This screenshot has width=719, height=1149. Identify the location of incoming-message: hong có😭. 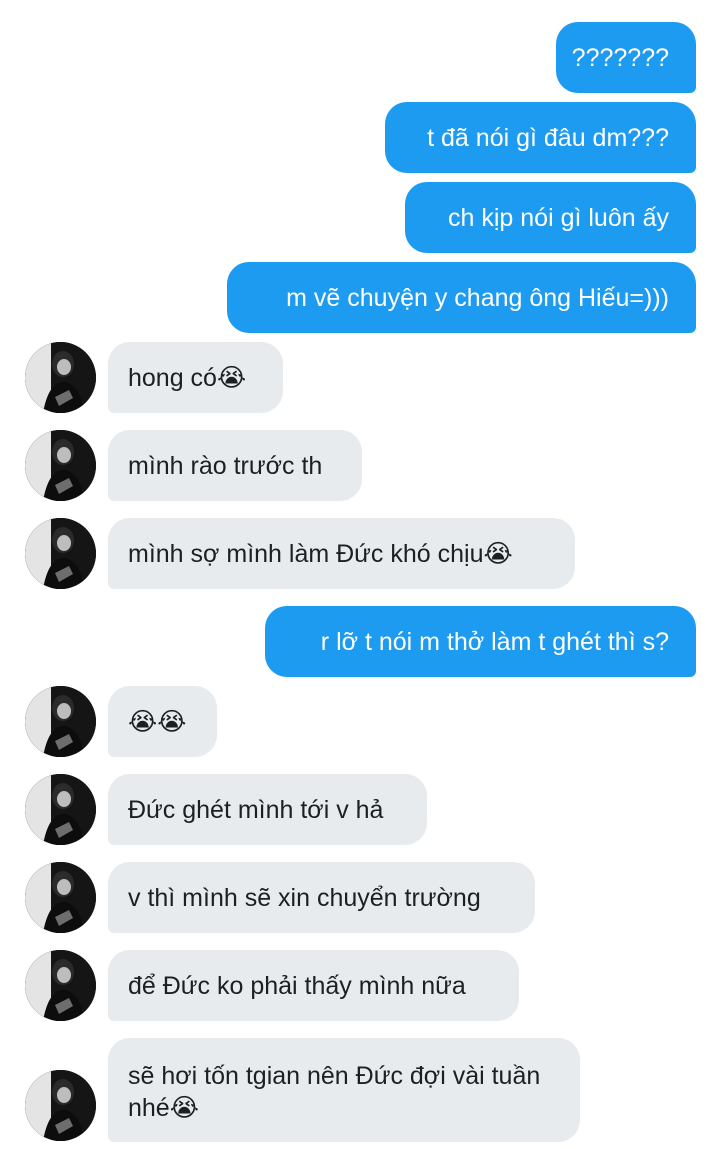
(195, 377).